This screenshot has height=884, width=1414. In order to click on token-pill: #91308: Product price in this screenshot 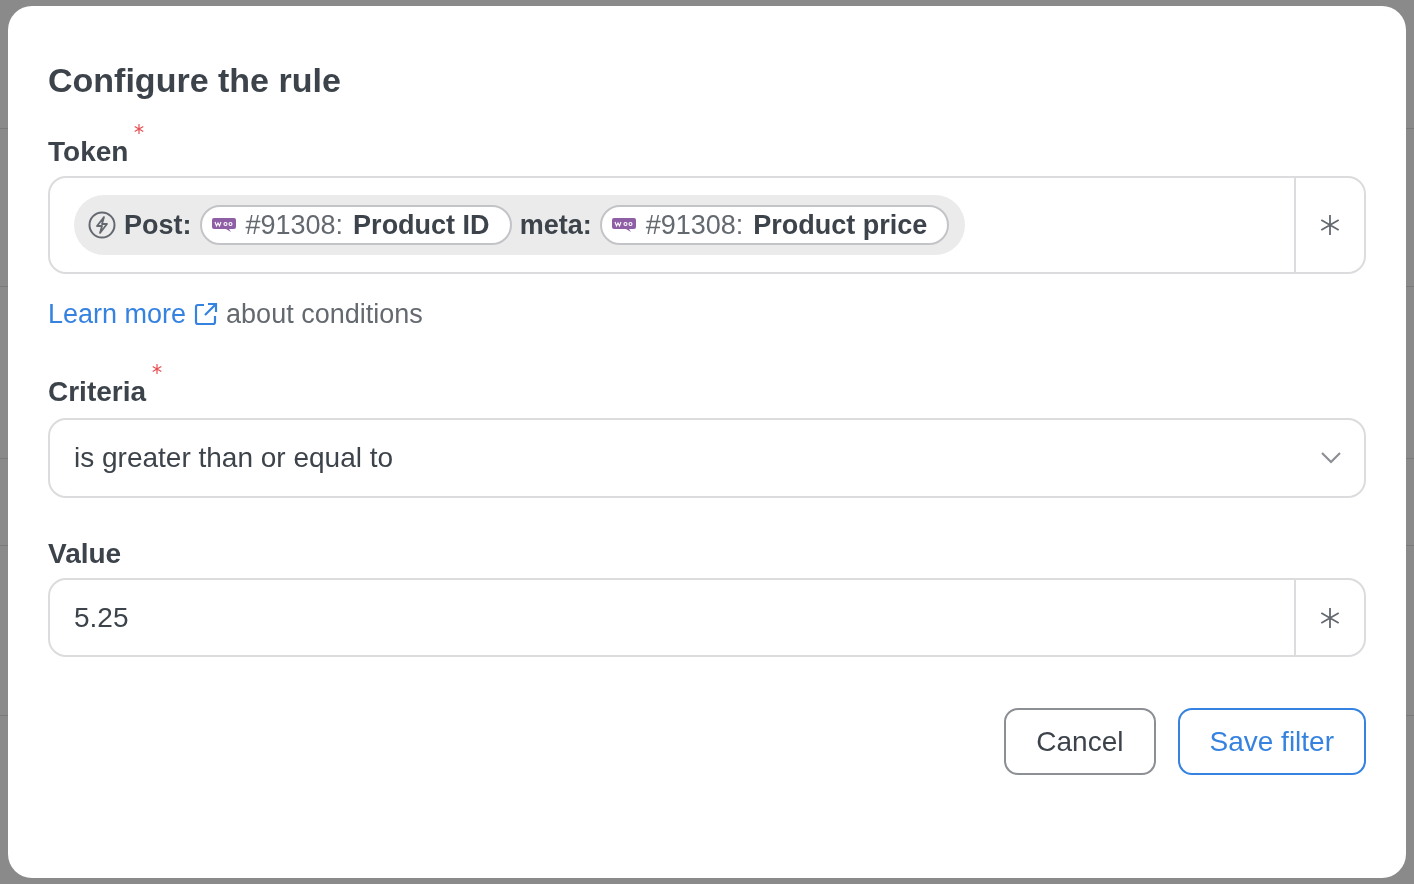, I will do `click(774, 225)`.